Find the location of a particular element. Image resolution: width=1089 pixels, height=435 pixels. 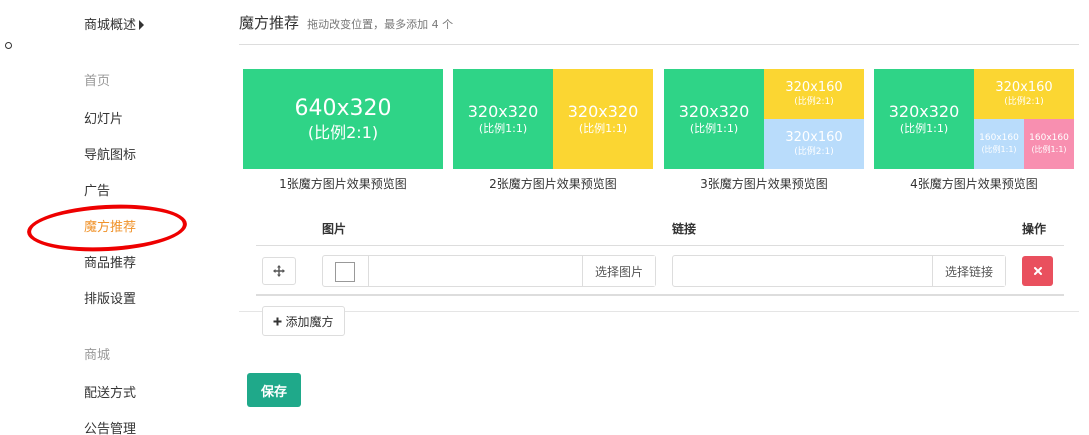

sidebar-item-layout-settings: 排版设置 is located at coordinates (110, 300).